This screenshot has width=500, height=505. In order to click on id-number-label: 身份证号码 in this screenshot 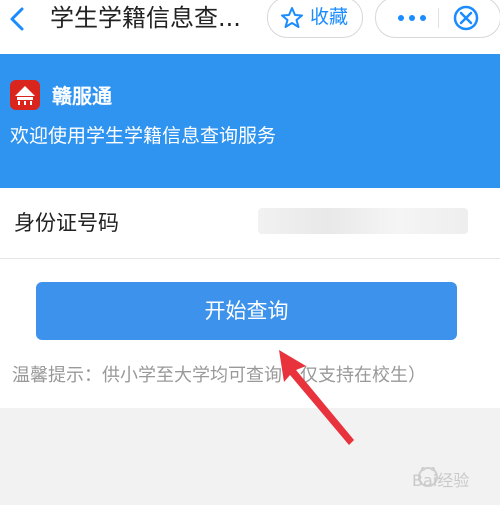, I will do `click(66, 223)`.